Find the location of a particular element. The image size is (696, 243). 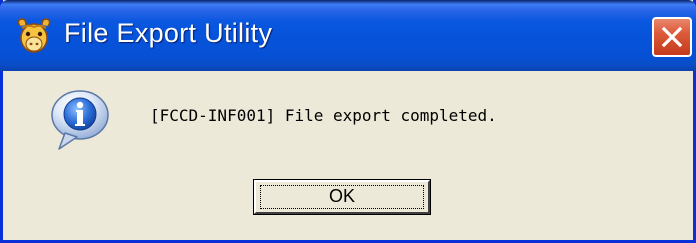

sheep-icon is located at coordinates (34, 36).